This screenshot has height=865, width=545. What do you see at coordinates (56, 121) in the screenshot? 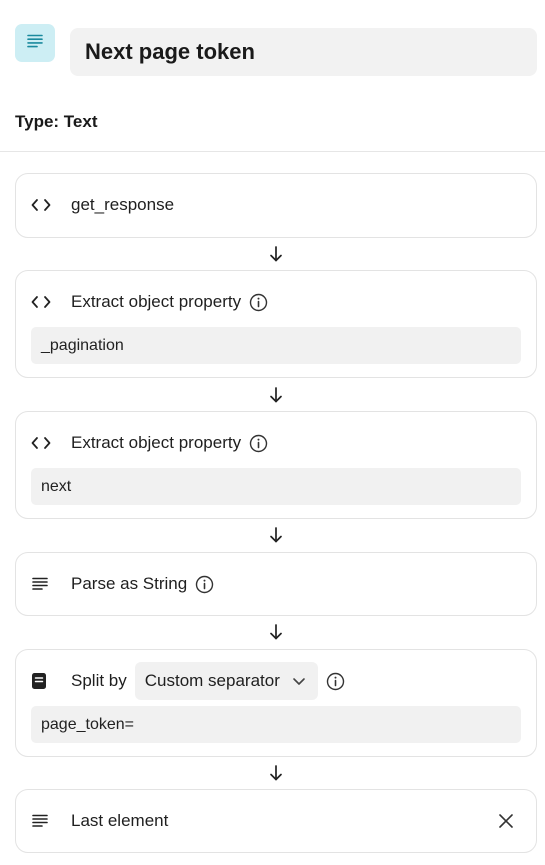
I see `type-label: Type: Text` at bounding box center [56, 121].